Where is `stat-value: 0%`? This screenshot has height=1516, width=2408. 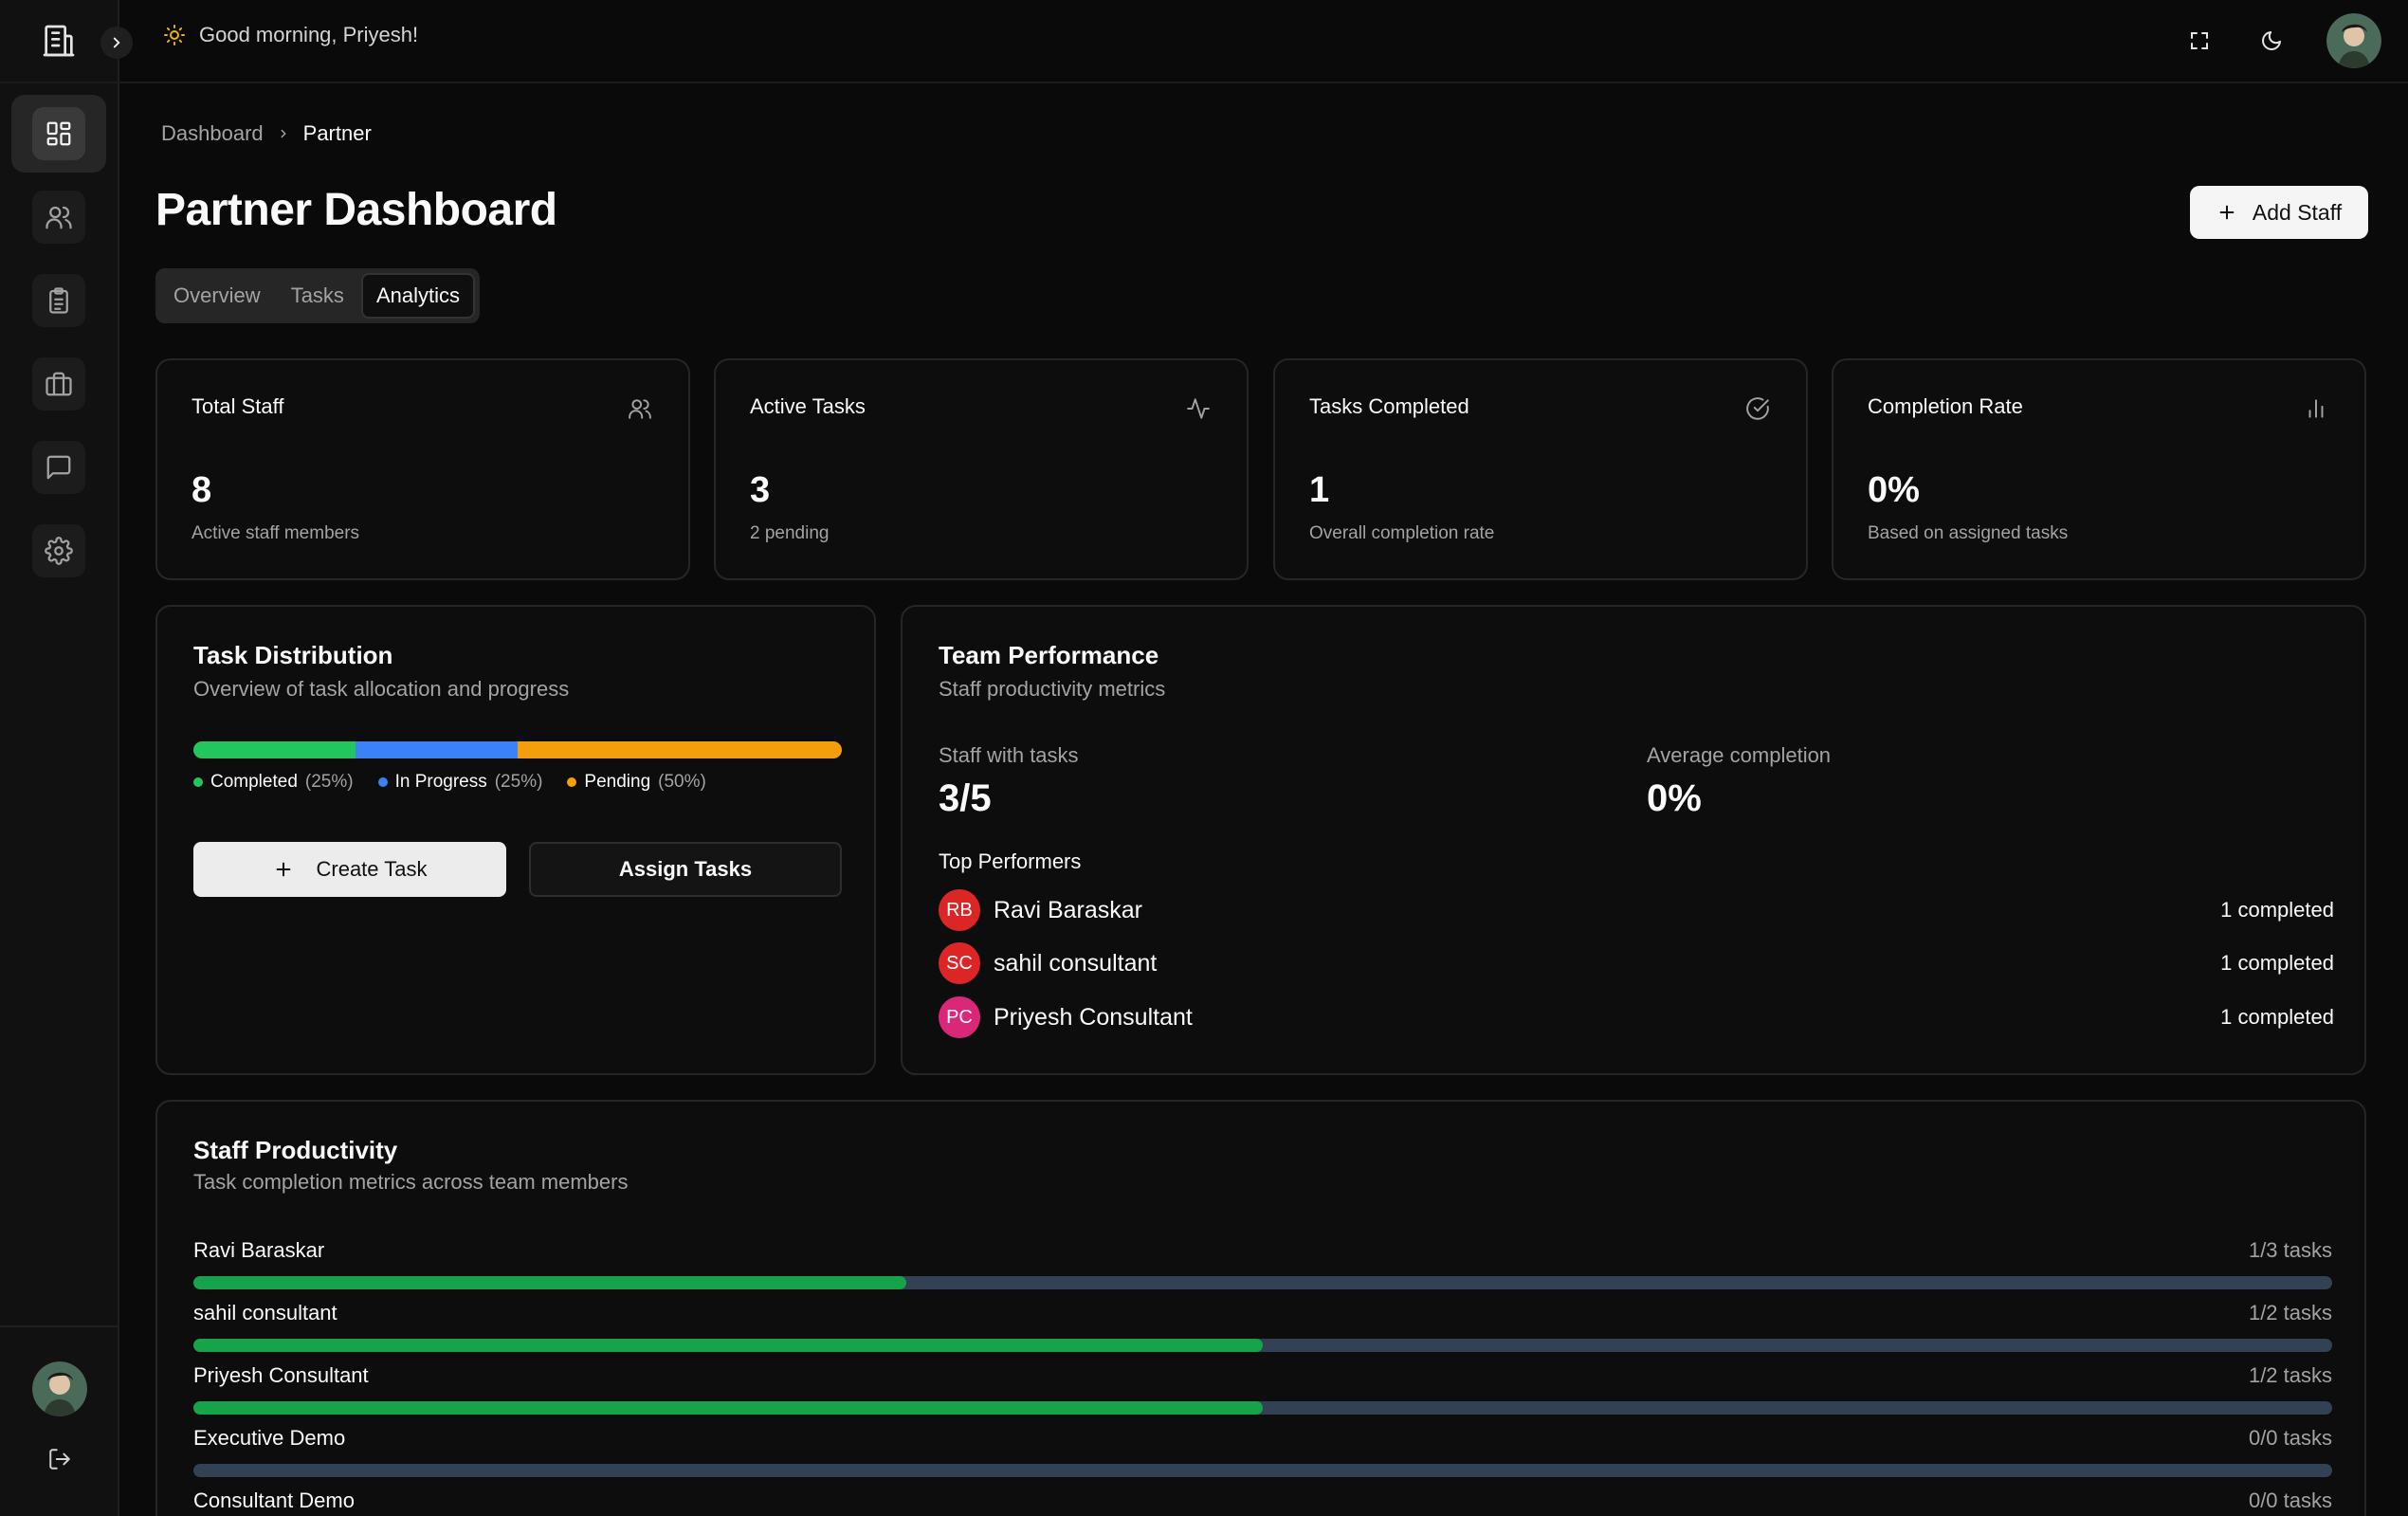
stat-value: 0% is located at coordinates (1894, 490).